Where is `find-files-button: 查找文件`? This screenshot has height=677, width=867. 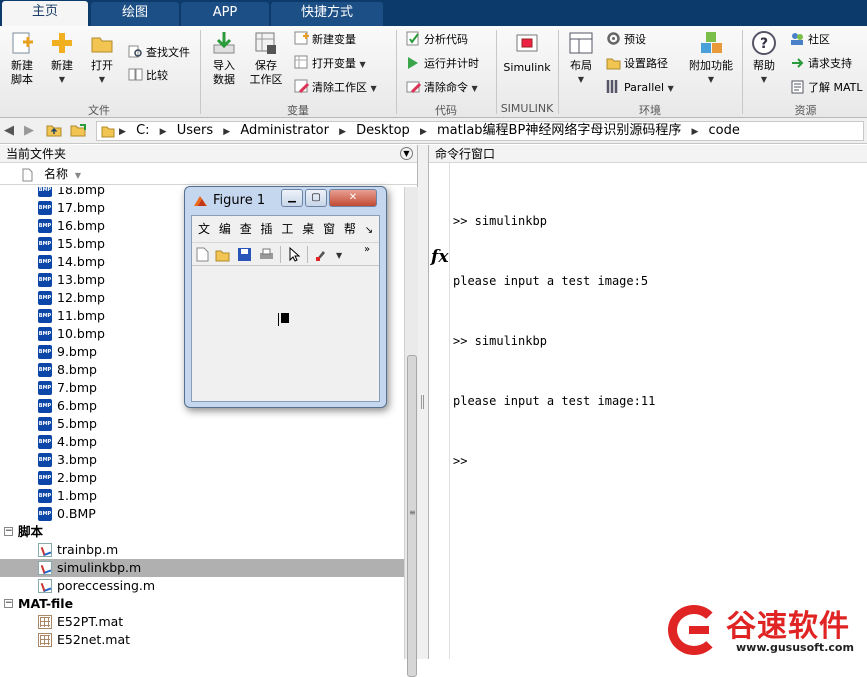 find-files-button: 查找文件 is located at coordinates (159, 53).